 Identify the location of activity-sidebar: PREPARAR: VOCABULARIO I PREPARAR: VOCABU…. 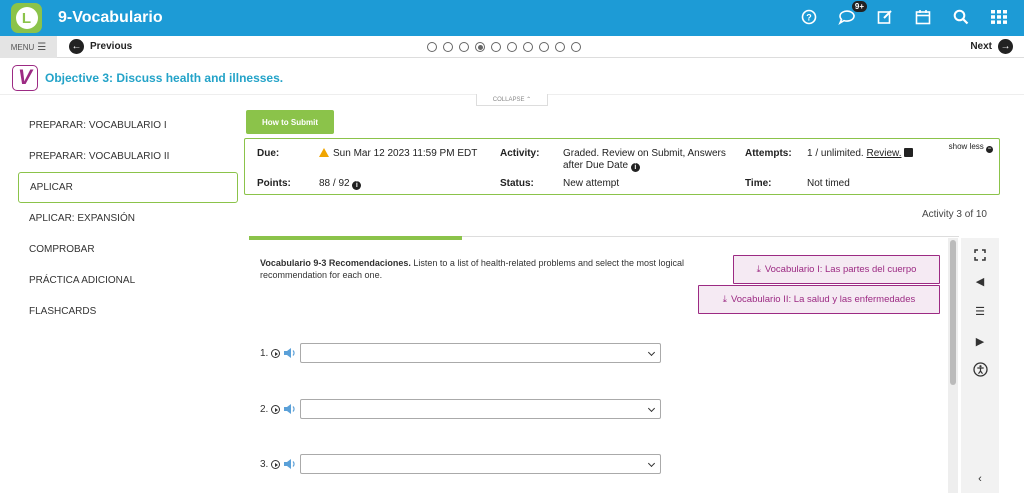
(128, 218).